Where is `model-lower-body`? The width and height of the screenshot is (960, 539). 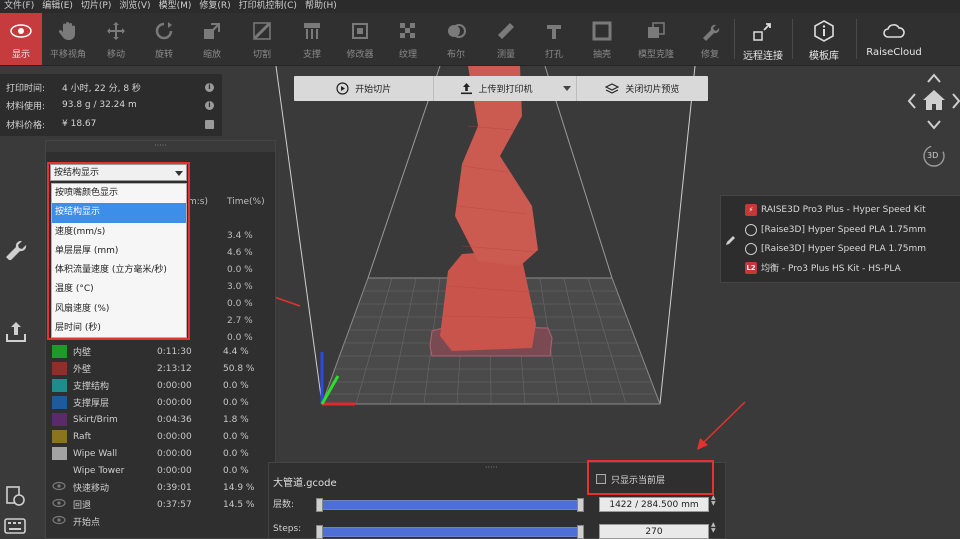
model-lower-body is located at coordinates (488, 300).